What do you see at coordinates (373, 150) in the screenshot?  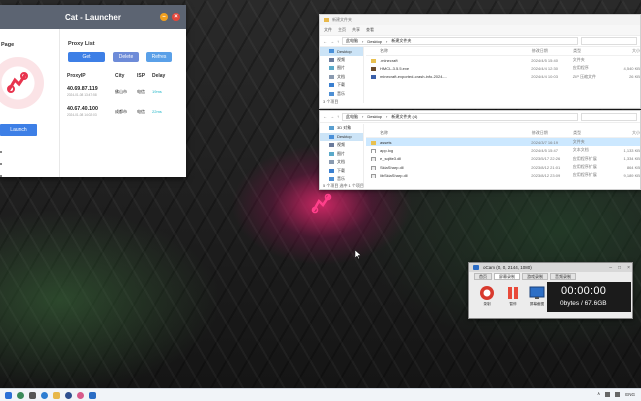 I see `text-file-icon` at bounding box center [373, 150].